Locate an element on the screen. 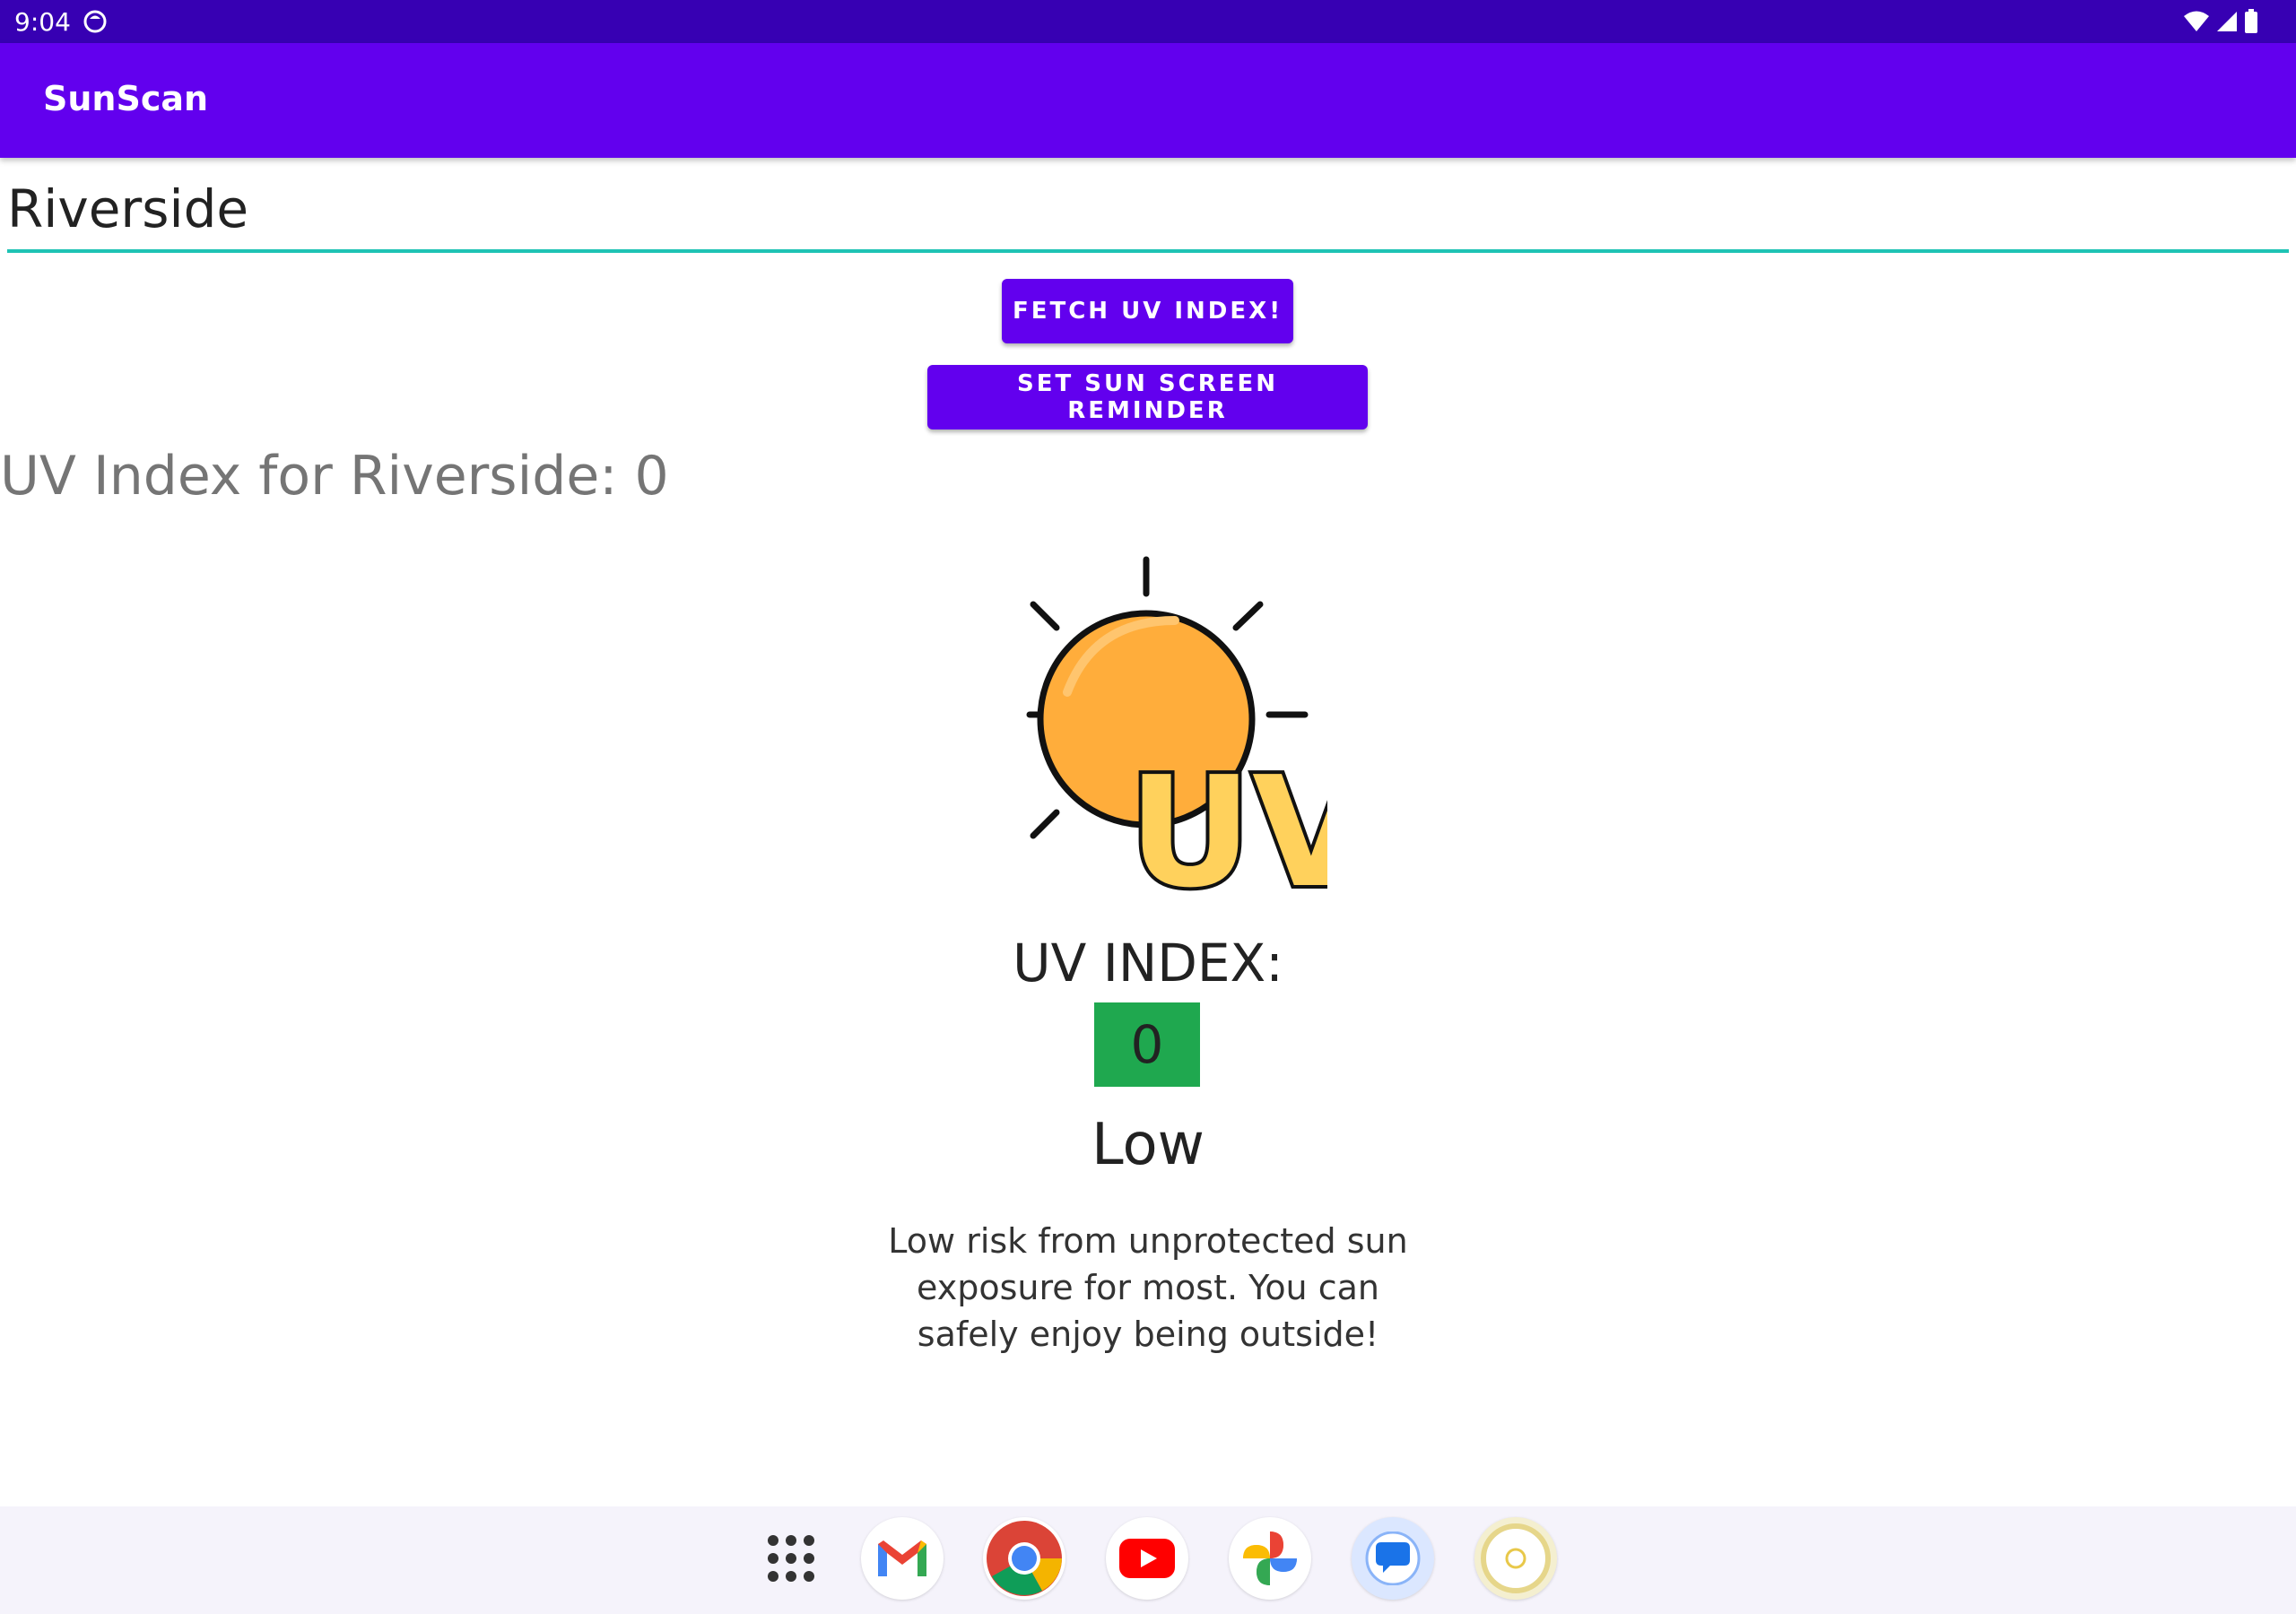  app-bar: SunScan is located at coordinates (1148, 100).